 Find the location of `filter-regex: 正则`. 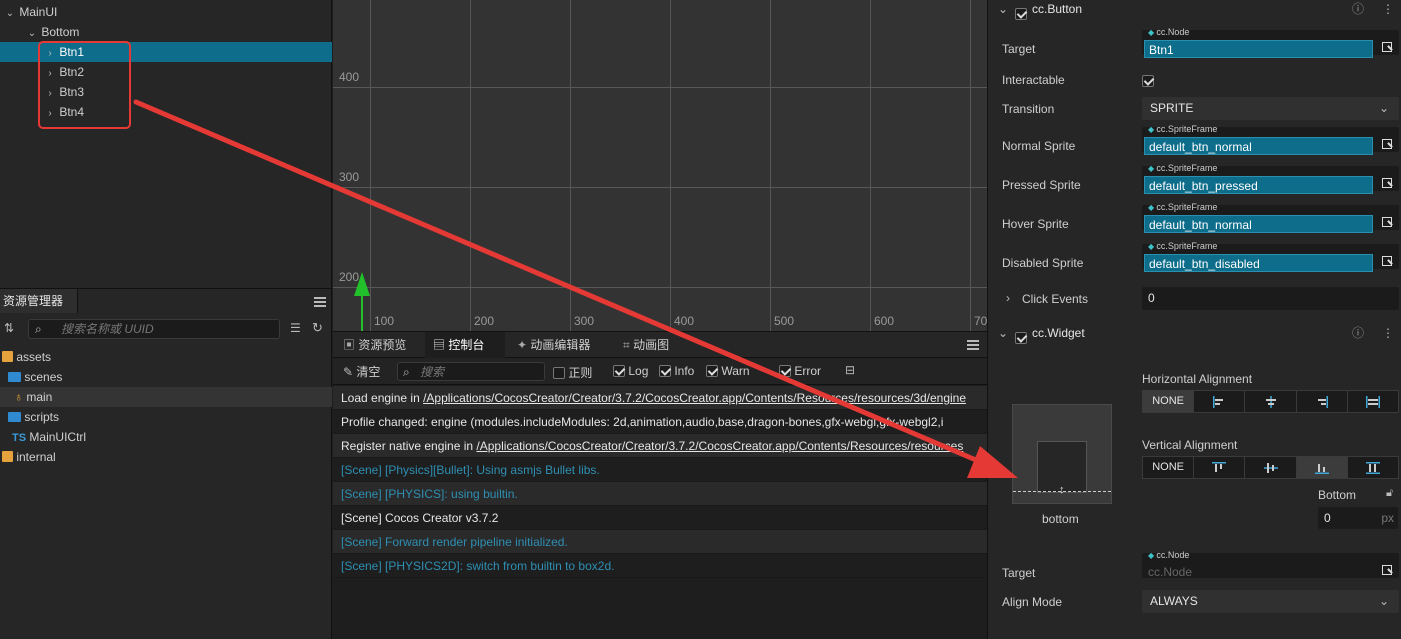

filter-regex: 正则 is located at coordinates (572, 372).